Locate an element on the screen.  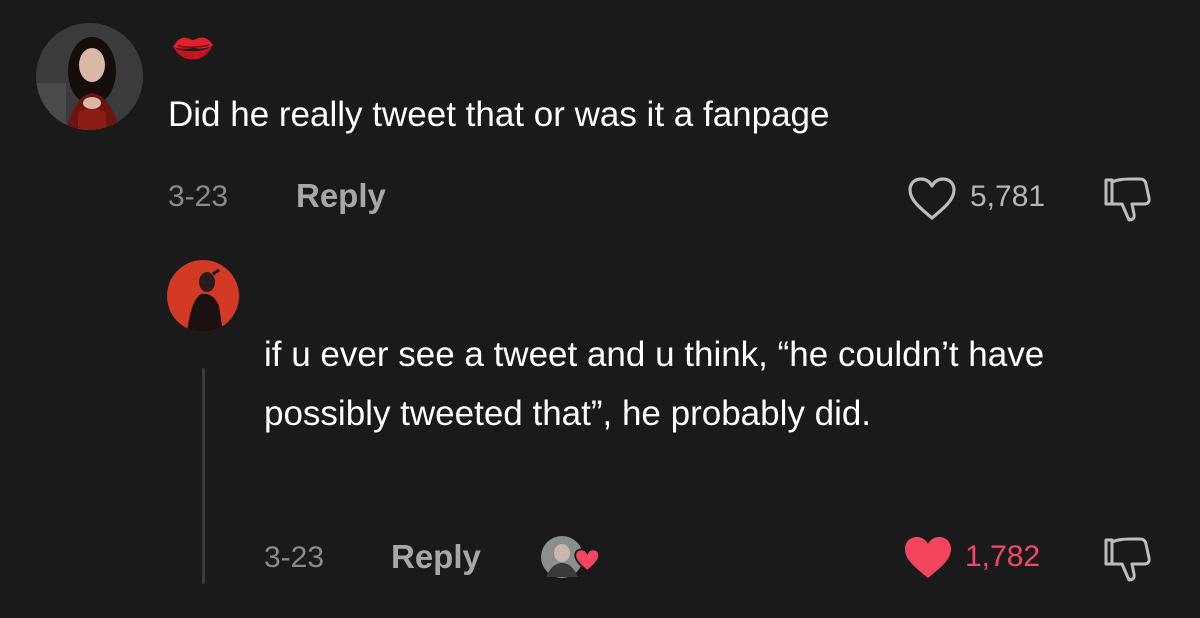
reply-like-count: 1,782 is located at coordinates (1003, 556).